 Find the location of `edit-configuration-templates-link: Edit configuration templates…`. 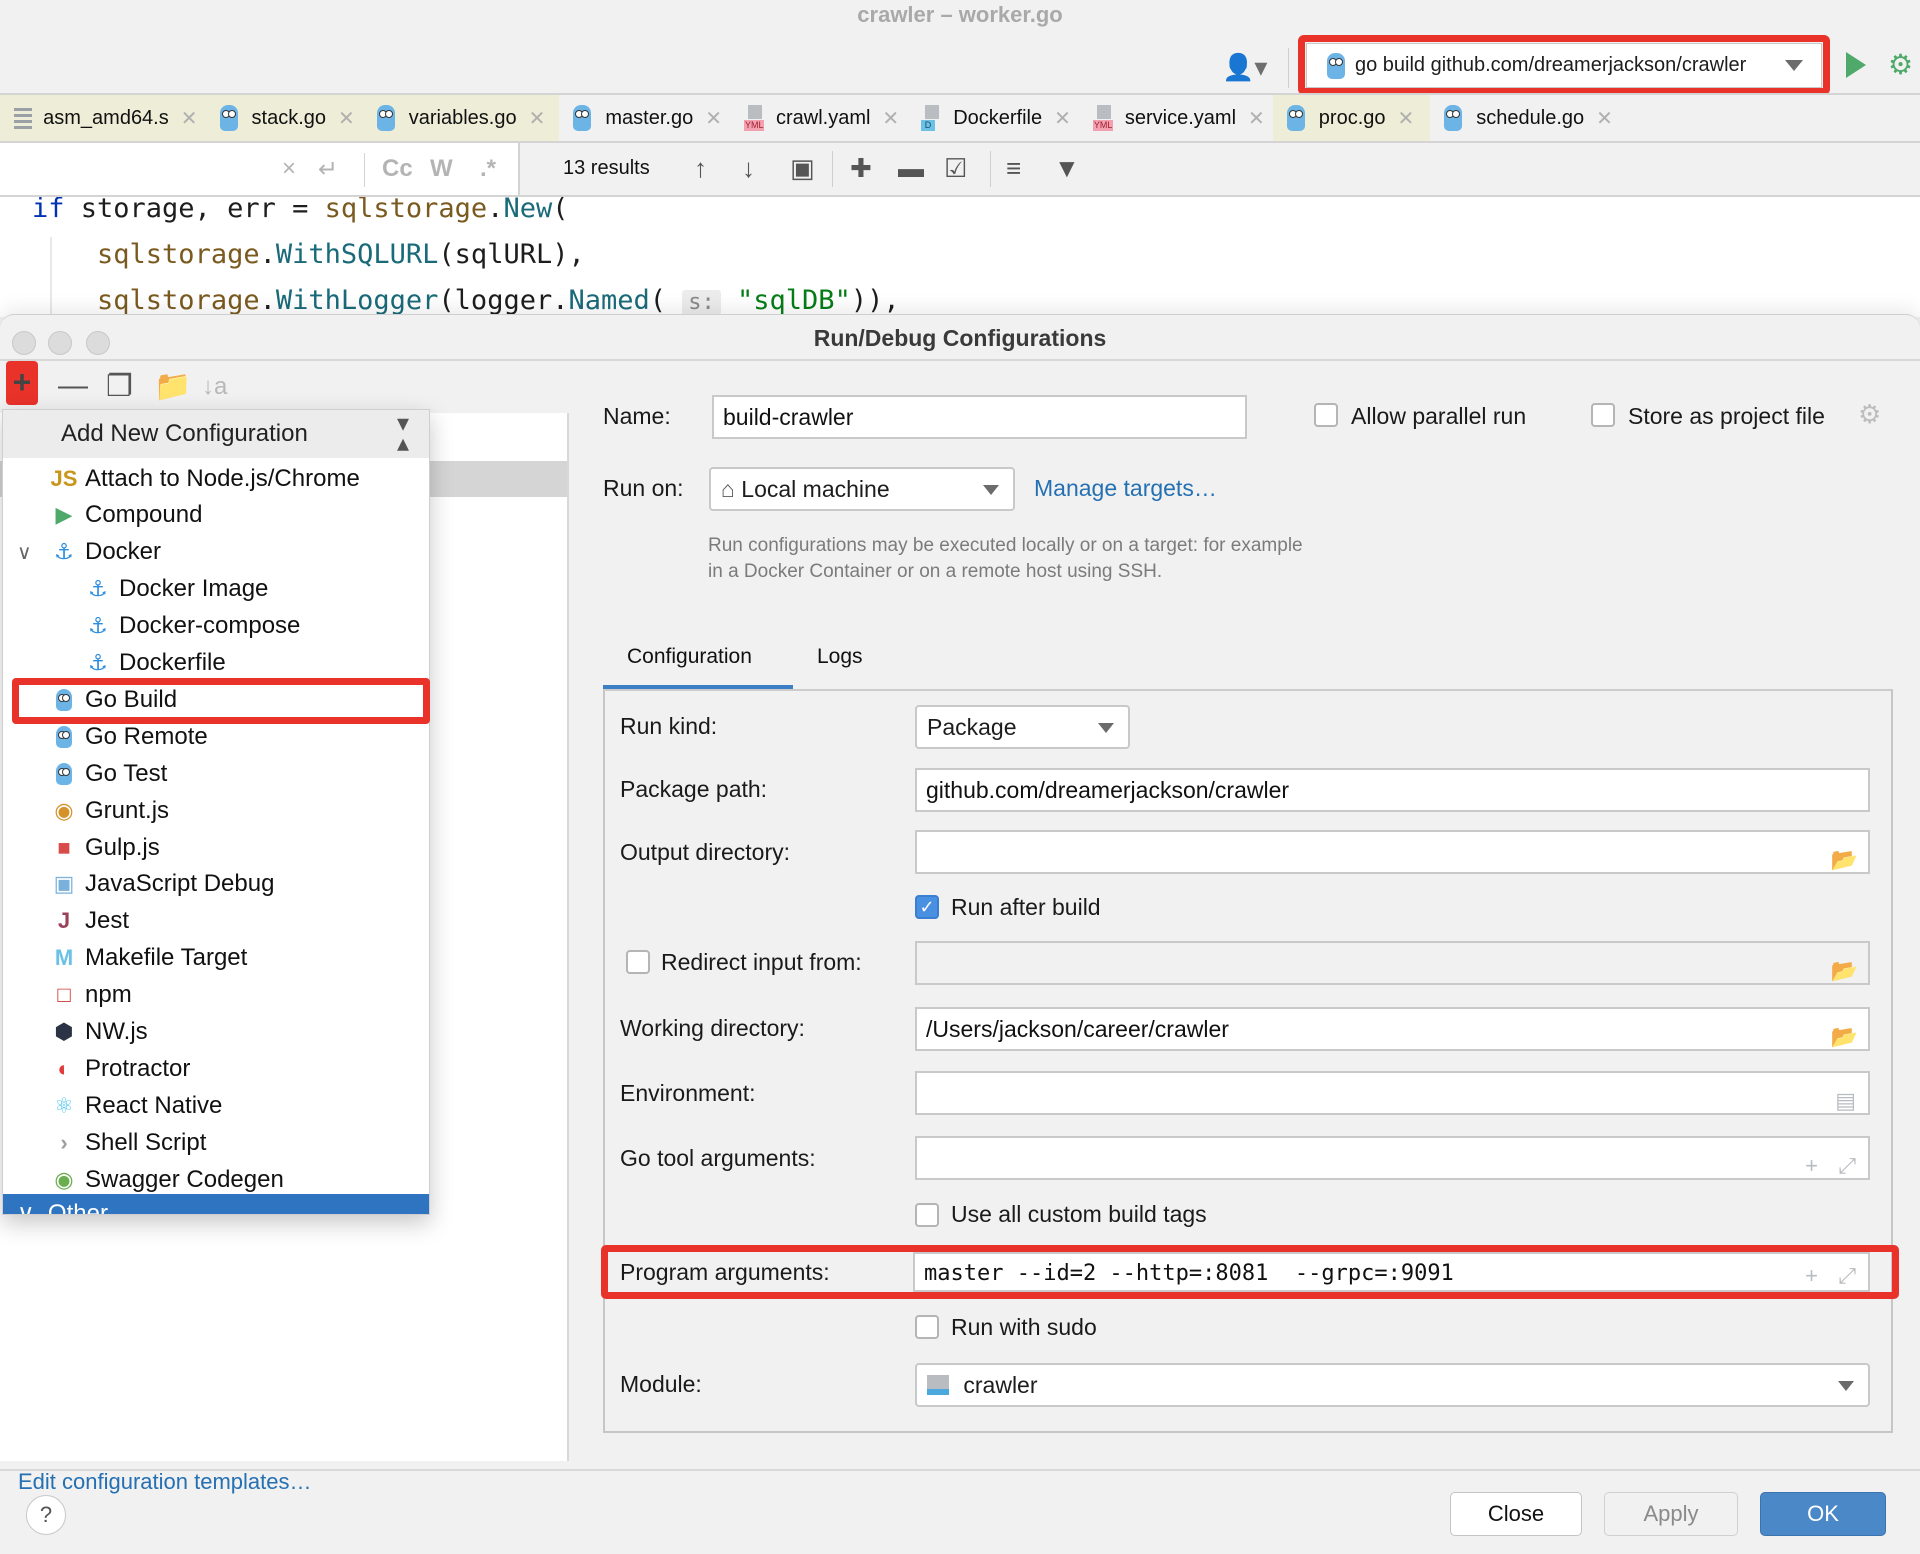

edit-configuration-templates-link: Edit configuration templates… is located at coordinates (165, 1482).